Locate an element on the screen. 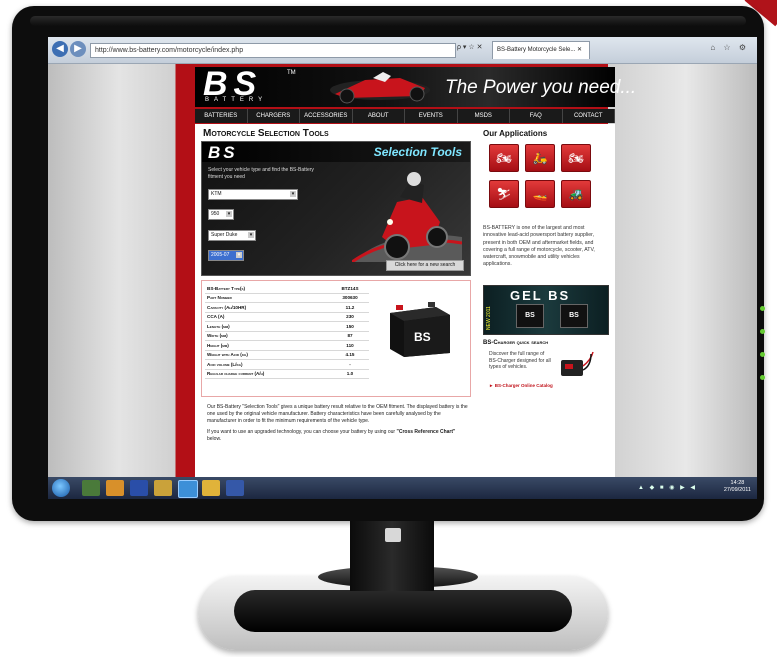 This screenshot has height=657, width=777. browser-tab: BS-Battery Motorcycle Sele... ✕ is located at coordinates (541, 50).